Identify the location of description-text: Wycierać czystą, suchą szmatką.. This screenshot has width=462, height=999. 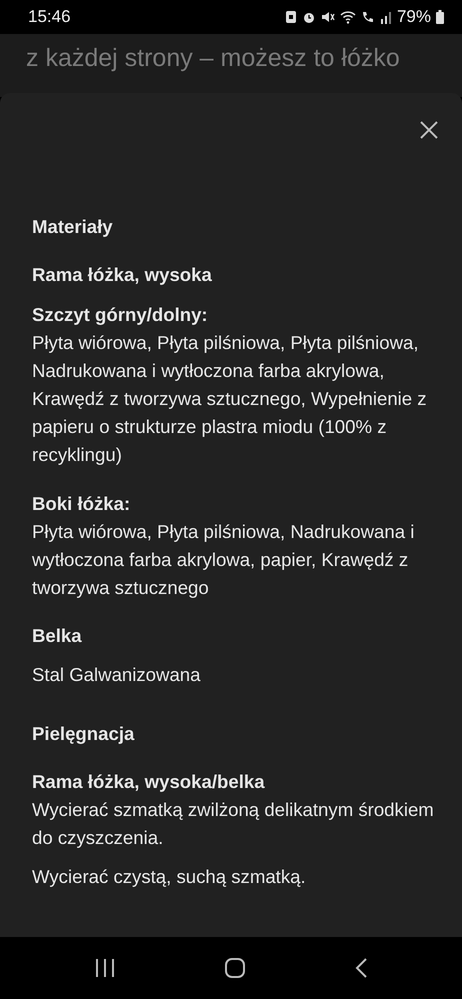
(169, 877).